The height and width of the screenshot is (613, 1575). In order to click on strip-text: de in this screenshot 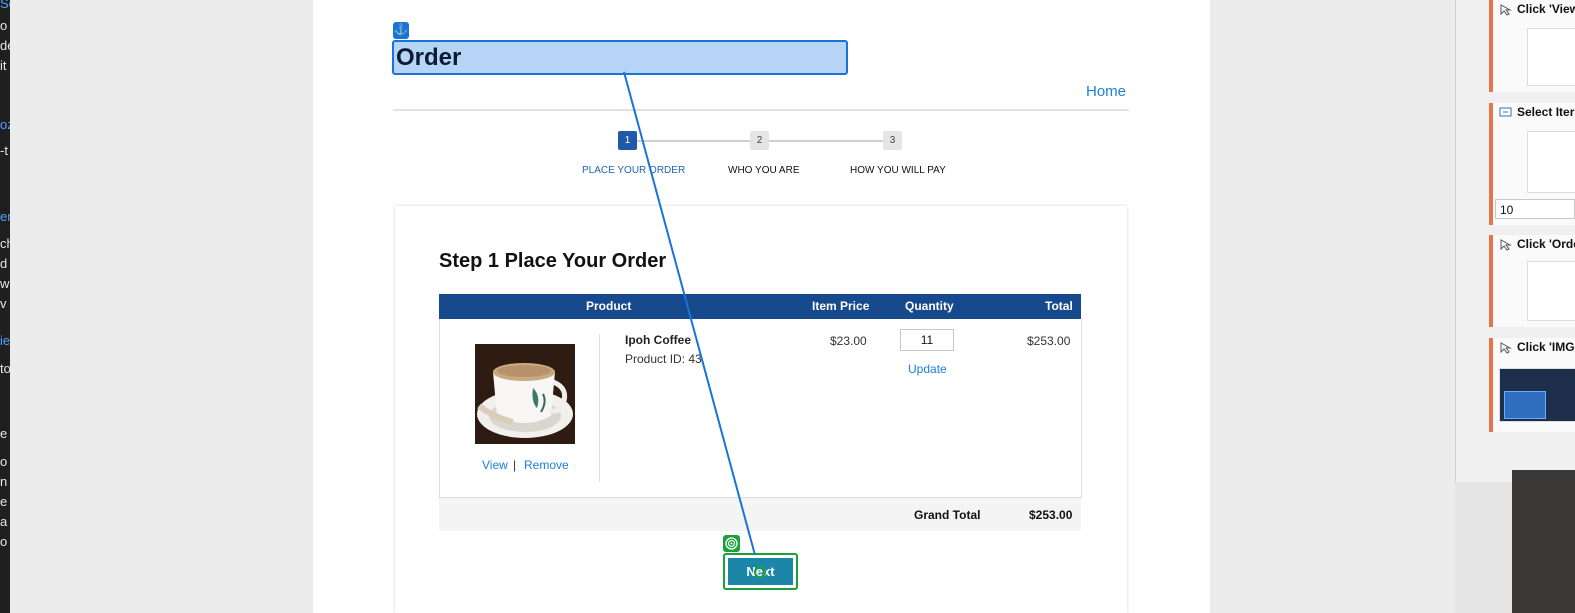, I will do `click(5, 45)`.